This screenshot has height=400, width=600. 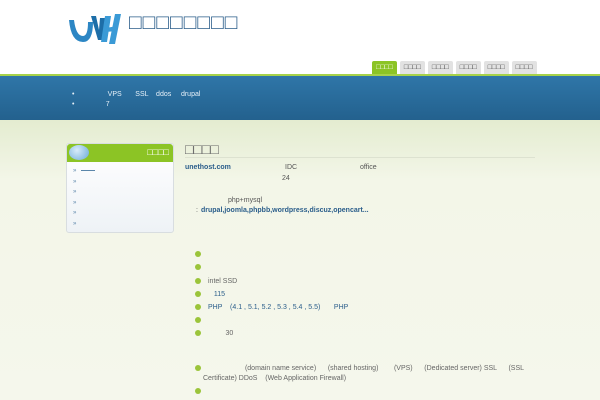 What do you see at coordinates (95, 28) in the screenshot?
I see `site-logo` at bounding box center [95, 28].